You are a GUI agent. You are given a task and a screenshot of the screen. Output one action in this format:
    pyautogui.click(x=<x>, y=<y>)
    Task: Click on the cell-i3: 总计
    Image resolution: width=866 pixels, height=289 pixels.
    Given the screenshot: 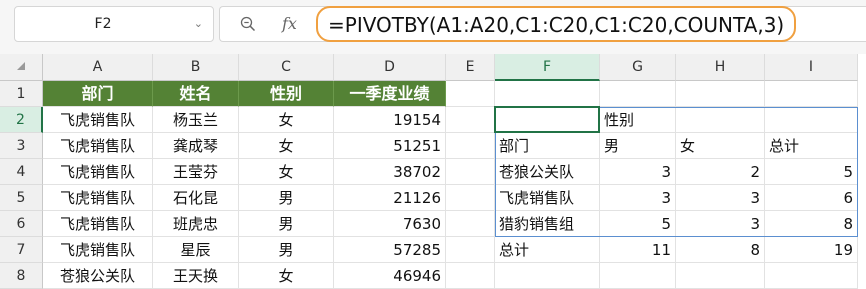 What is the action you would take?
    pyautogui.click(x=811, y=146)
    